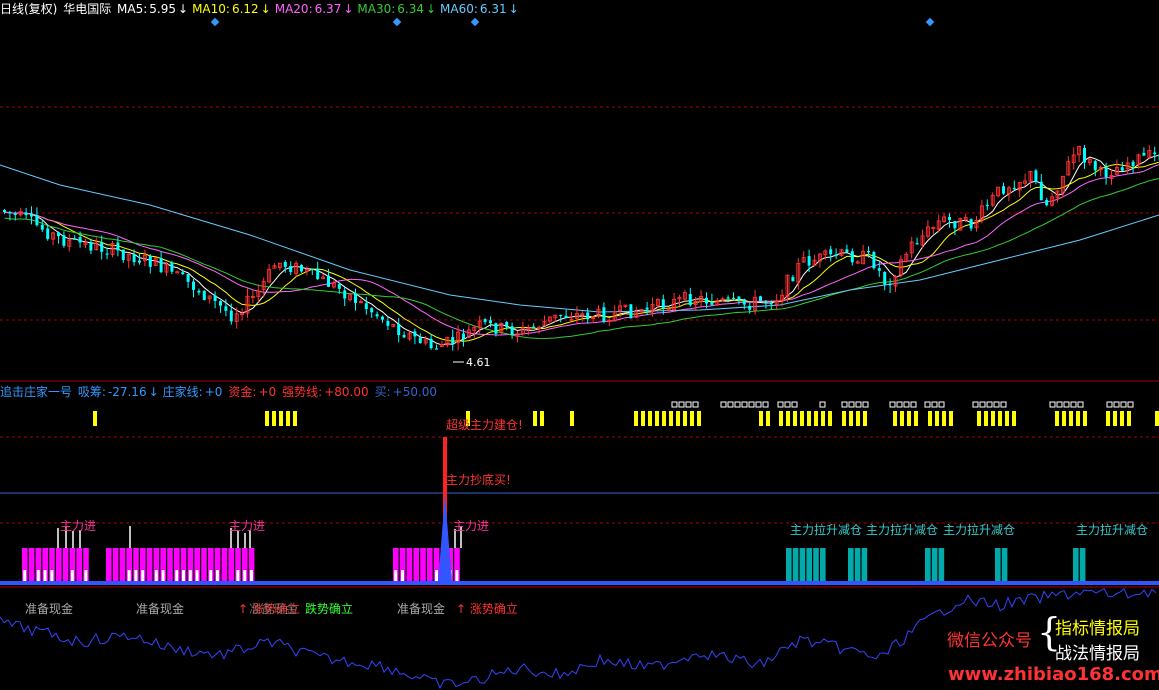 Image resolution: width=1159 pixels, height=690 pixels. I want to click on indicator-value-value: +50.00, so click(415, 392).